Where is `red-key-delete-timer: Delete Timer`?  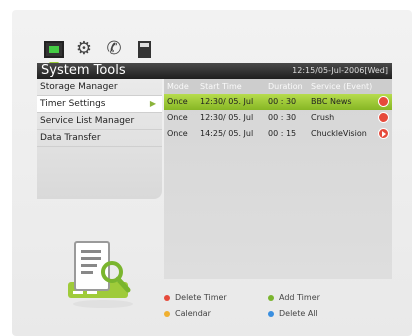 red-key-delete-timer: Delete Timer is located at coordinates (195, 298).